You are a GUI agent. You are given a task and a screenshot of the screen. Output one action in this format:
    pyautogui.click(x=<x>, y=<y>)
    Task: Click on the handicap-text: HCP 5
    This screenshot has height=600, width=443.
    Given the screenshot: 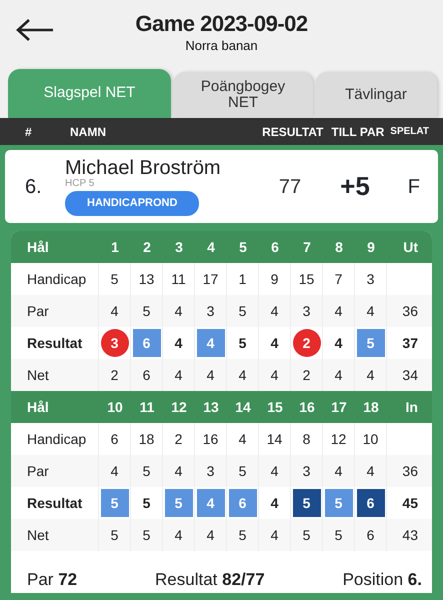 What is the action you would take?
    pyautogui.click(x=80, y=184)
    